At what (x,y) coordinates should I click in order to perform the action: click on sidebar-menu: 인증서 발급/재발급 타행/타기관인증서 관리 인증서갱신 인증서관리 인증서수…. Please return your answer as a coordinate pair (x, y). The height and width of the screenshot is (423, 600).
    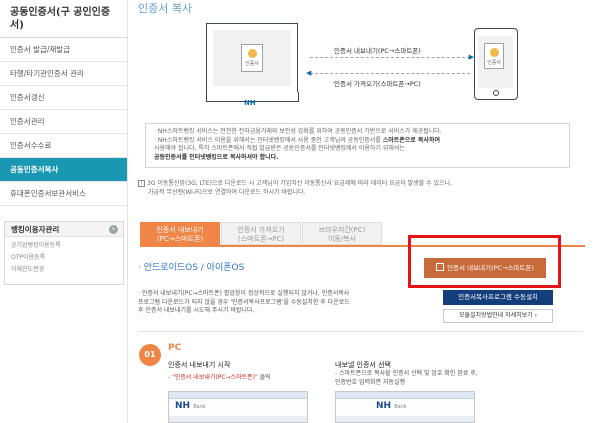
    Looking at the image, I should click on (63, 122).